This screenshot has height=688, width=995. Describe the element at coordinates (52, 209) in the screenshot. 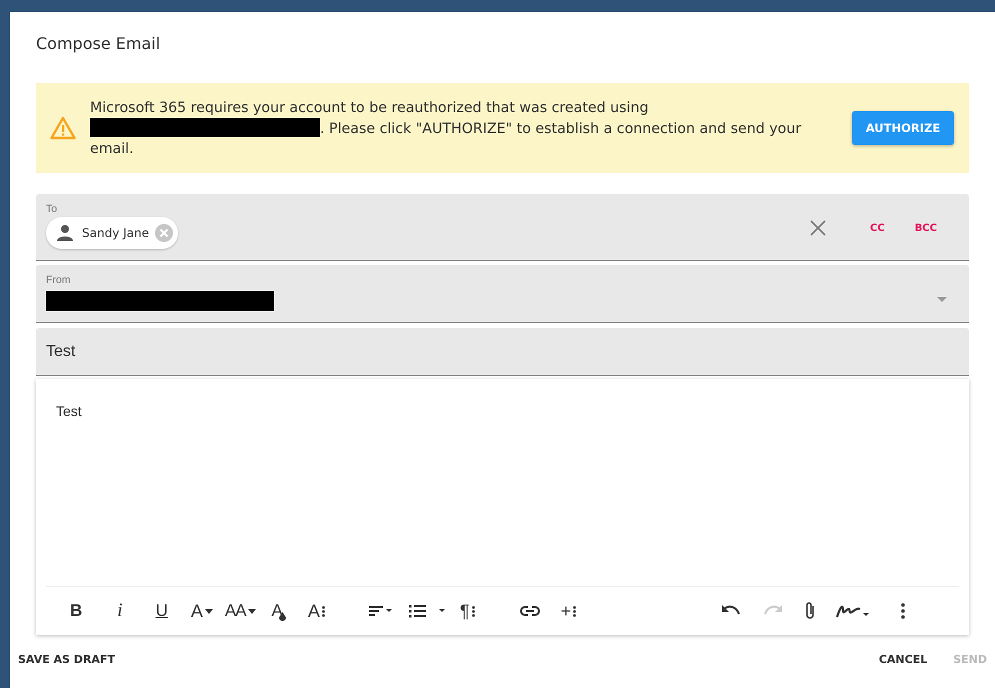

I see `field-label: To` at that location.